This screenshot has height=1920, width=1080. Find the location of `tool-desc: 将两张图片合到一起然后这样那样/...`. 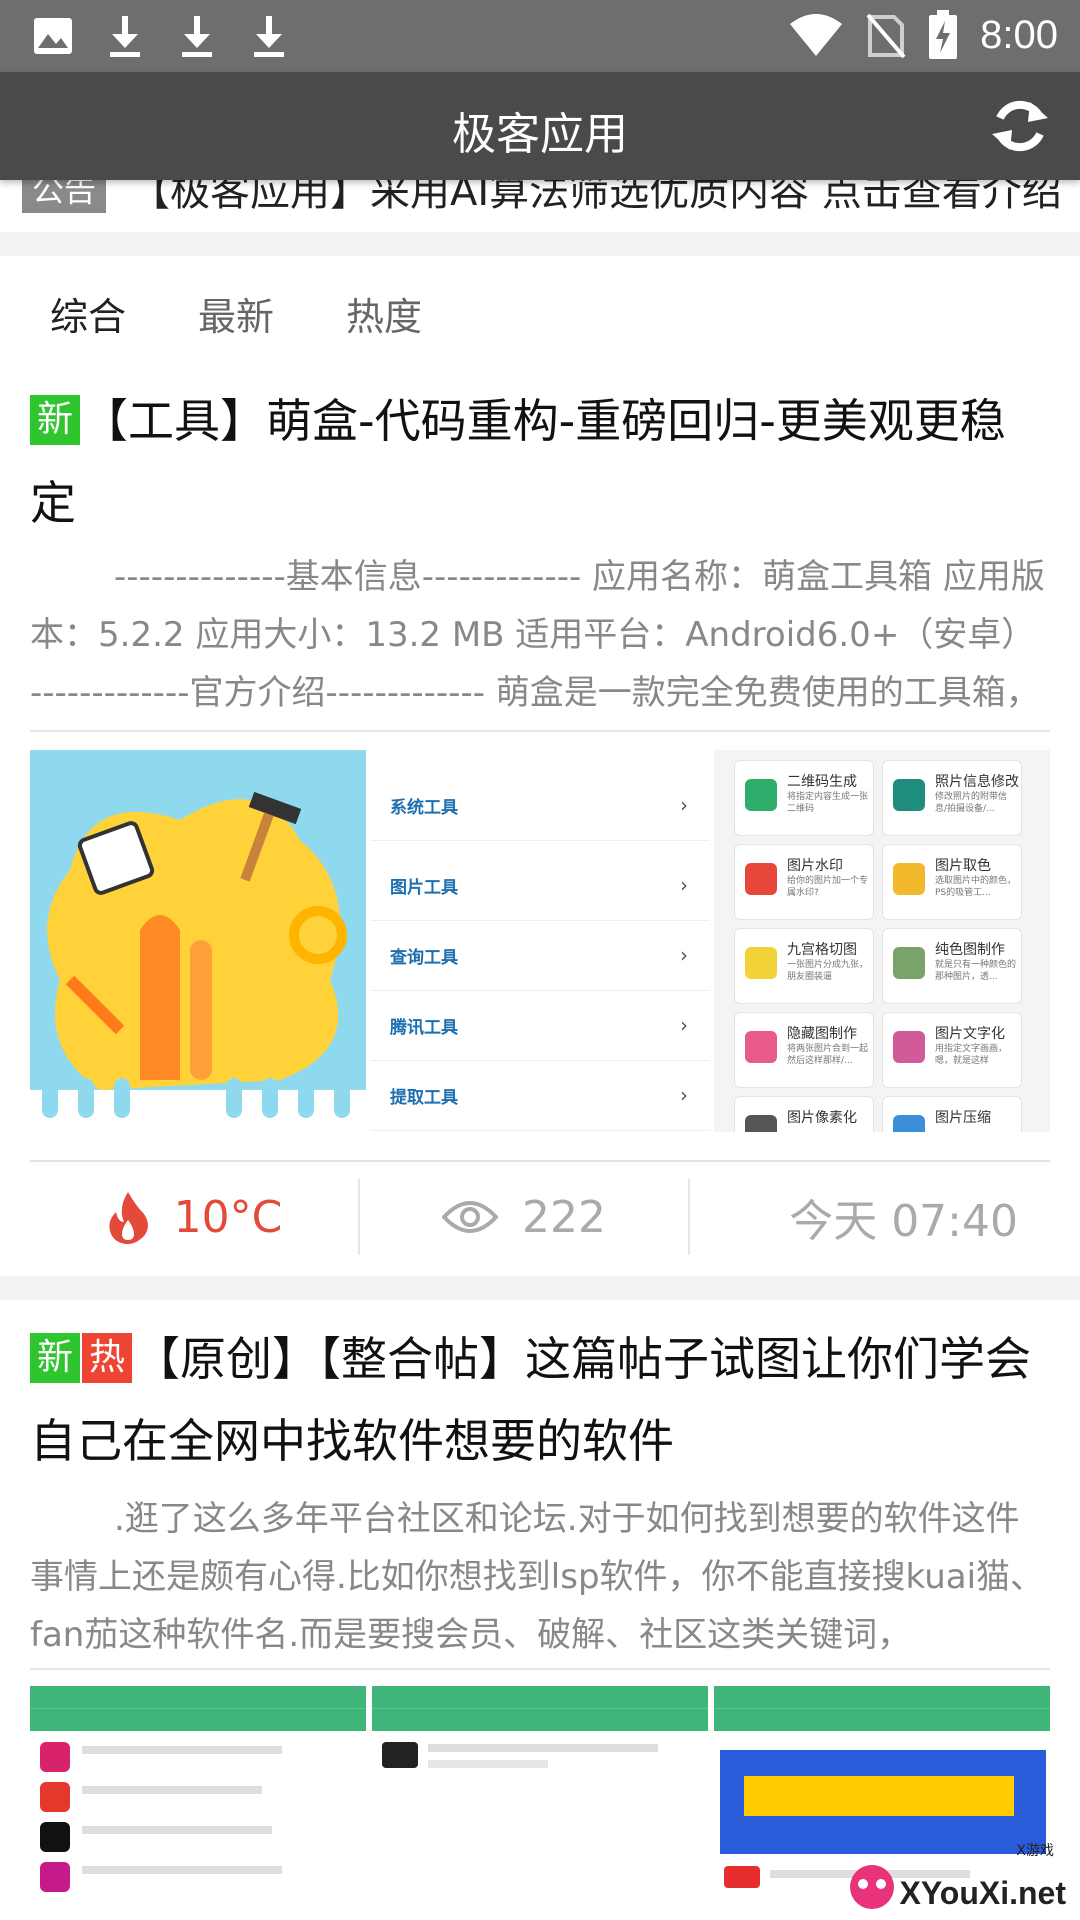

tool-desc: 将两张图片合到一起然后这样那样/... is located at coordinates (828, 1055).